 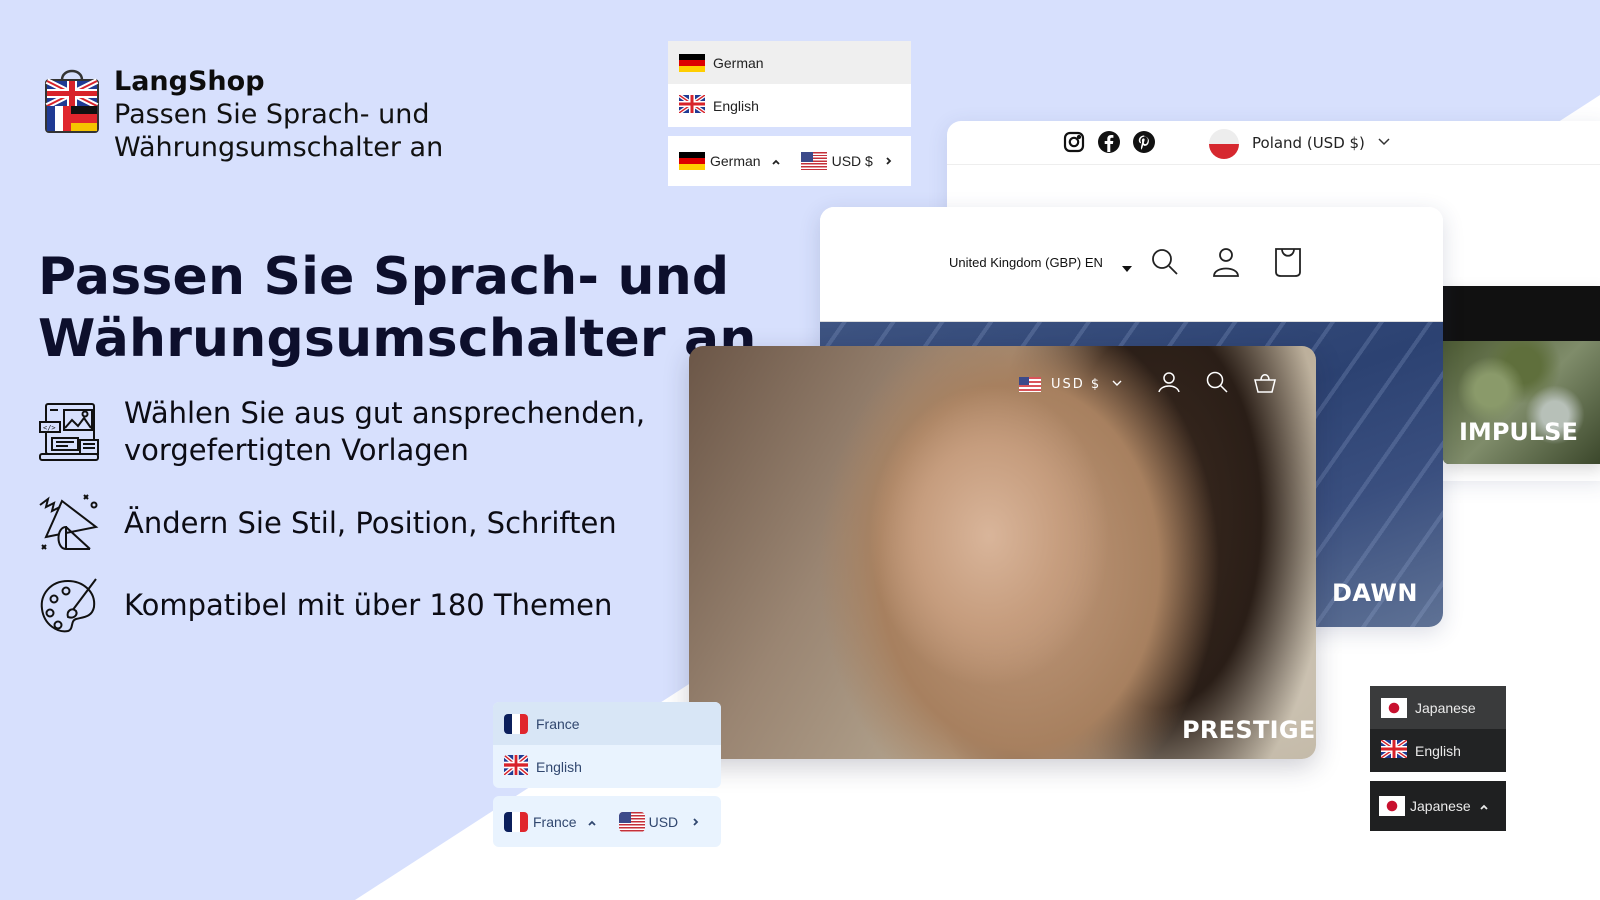 What do you see at coordinates (72, 100) in the screenshot?
I see `shopping-bag-flags-icon` at bounding box center [72, 100].